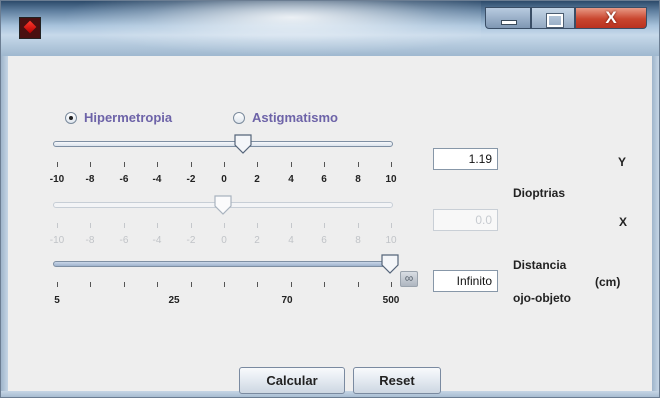 This screenshot has width=660, height=398. I want to click on window-frame-right, so click(655, 226).